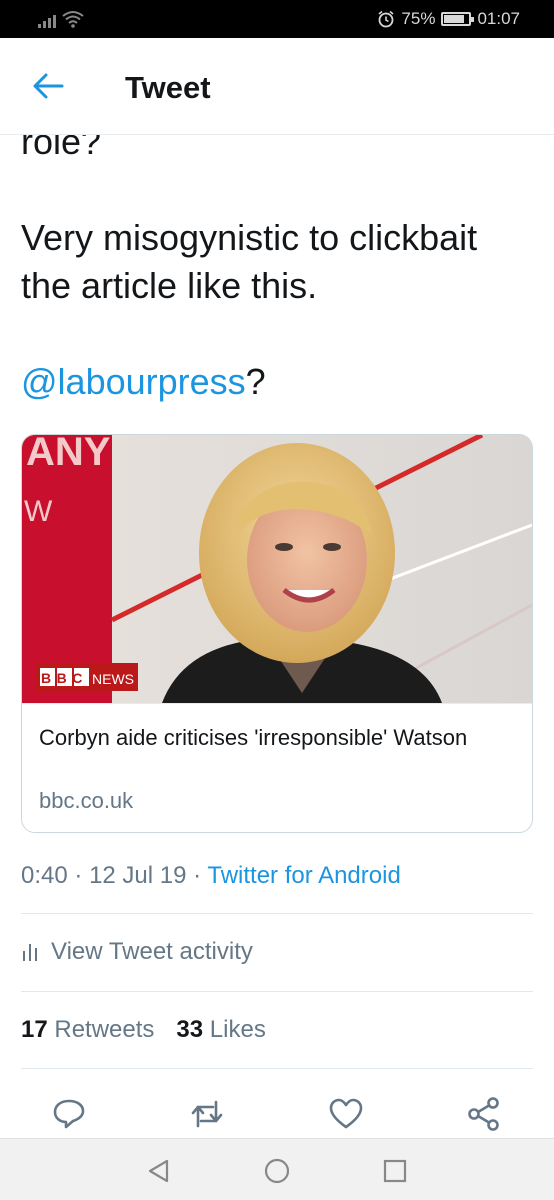 The image size is (554, 1200). Describe the element at coordinates (418, 18) in the screenshot. I see `battery-percent: 75%` at that location.